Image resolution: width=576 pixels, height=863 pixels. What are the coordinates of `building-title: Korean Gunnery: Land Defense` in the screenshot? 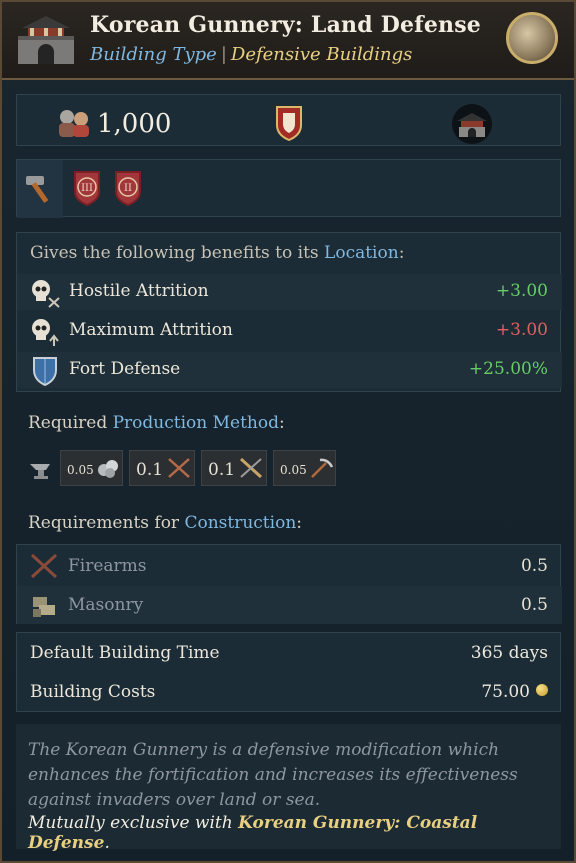 It's located at (286, 25).